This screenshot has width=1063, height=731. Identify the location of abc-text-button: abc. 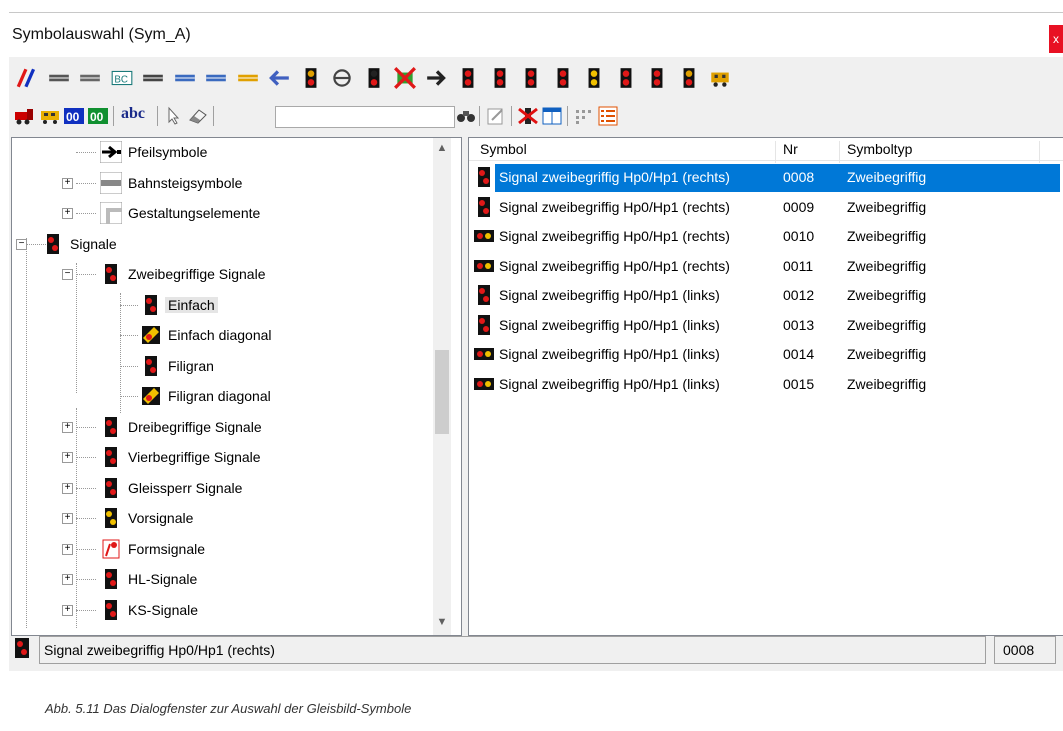
(133, 114).